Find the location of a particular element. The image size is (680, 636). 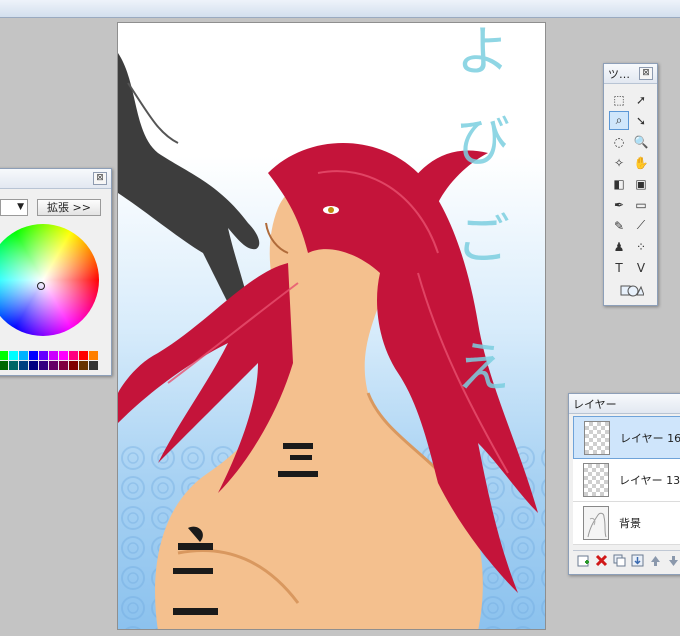

chevron-down-icon: ▼ is located at coordinates (20, 207).